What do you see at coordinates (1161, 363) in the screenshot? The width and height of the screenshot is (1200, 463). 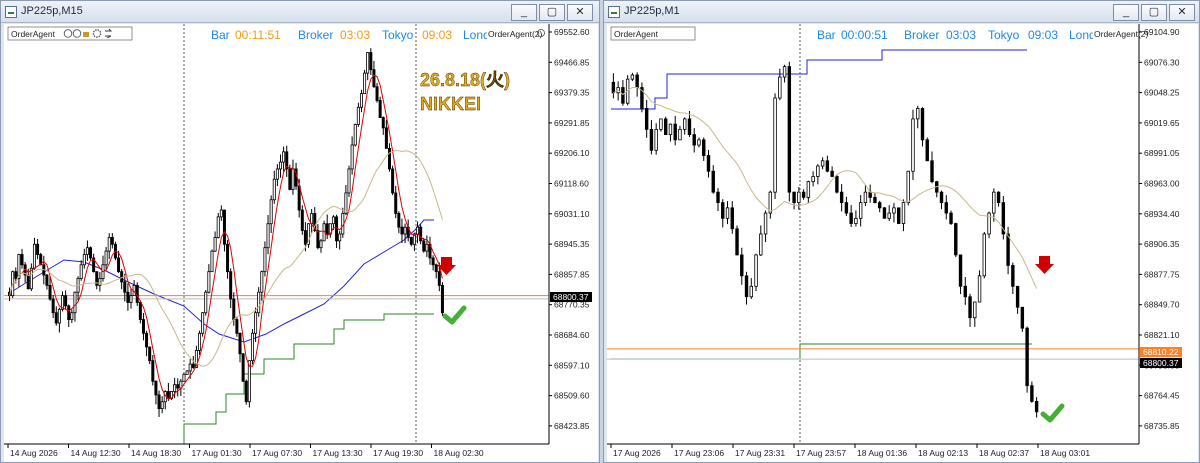 I see `current-price-label: 68800.37` at bounding box center [1161, 363].